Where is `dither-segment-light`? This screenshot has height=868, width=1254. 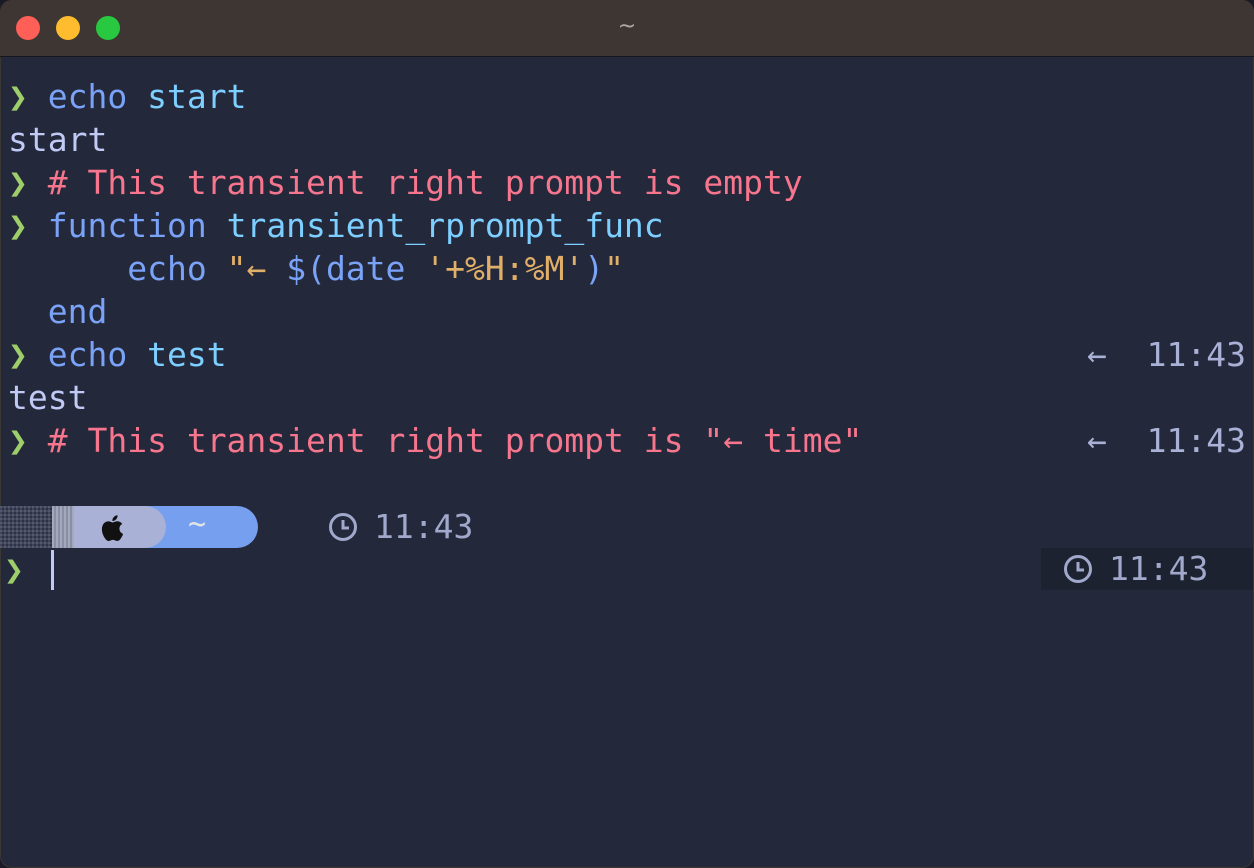
dither-segment-light is located at coordinates (63, 527).